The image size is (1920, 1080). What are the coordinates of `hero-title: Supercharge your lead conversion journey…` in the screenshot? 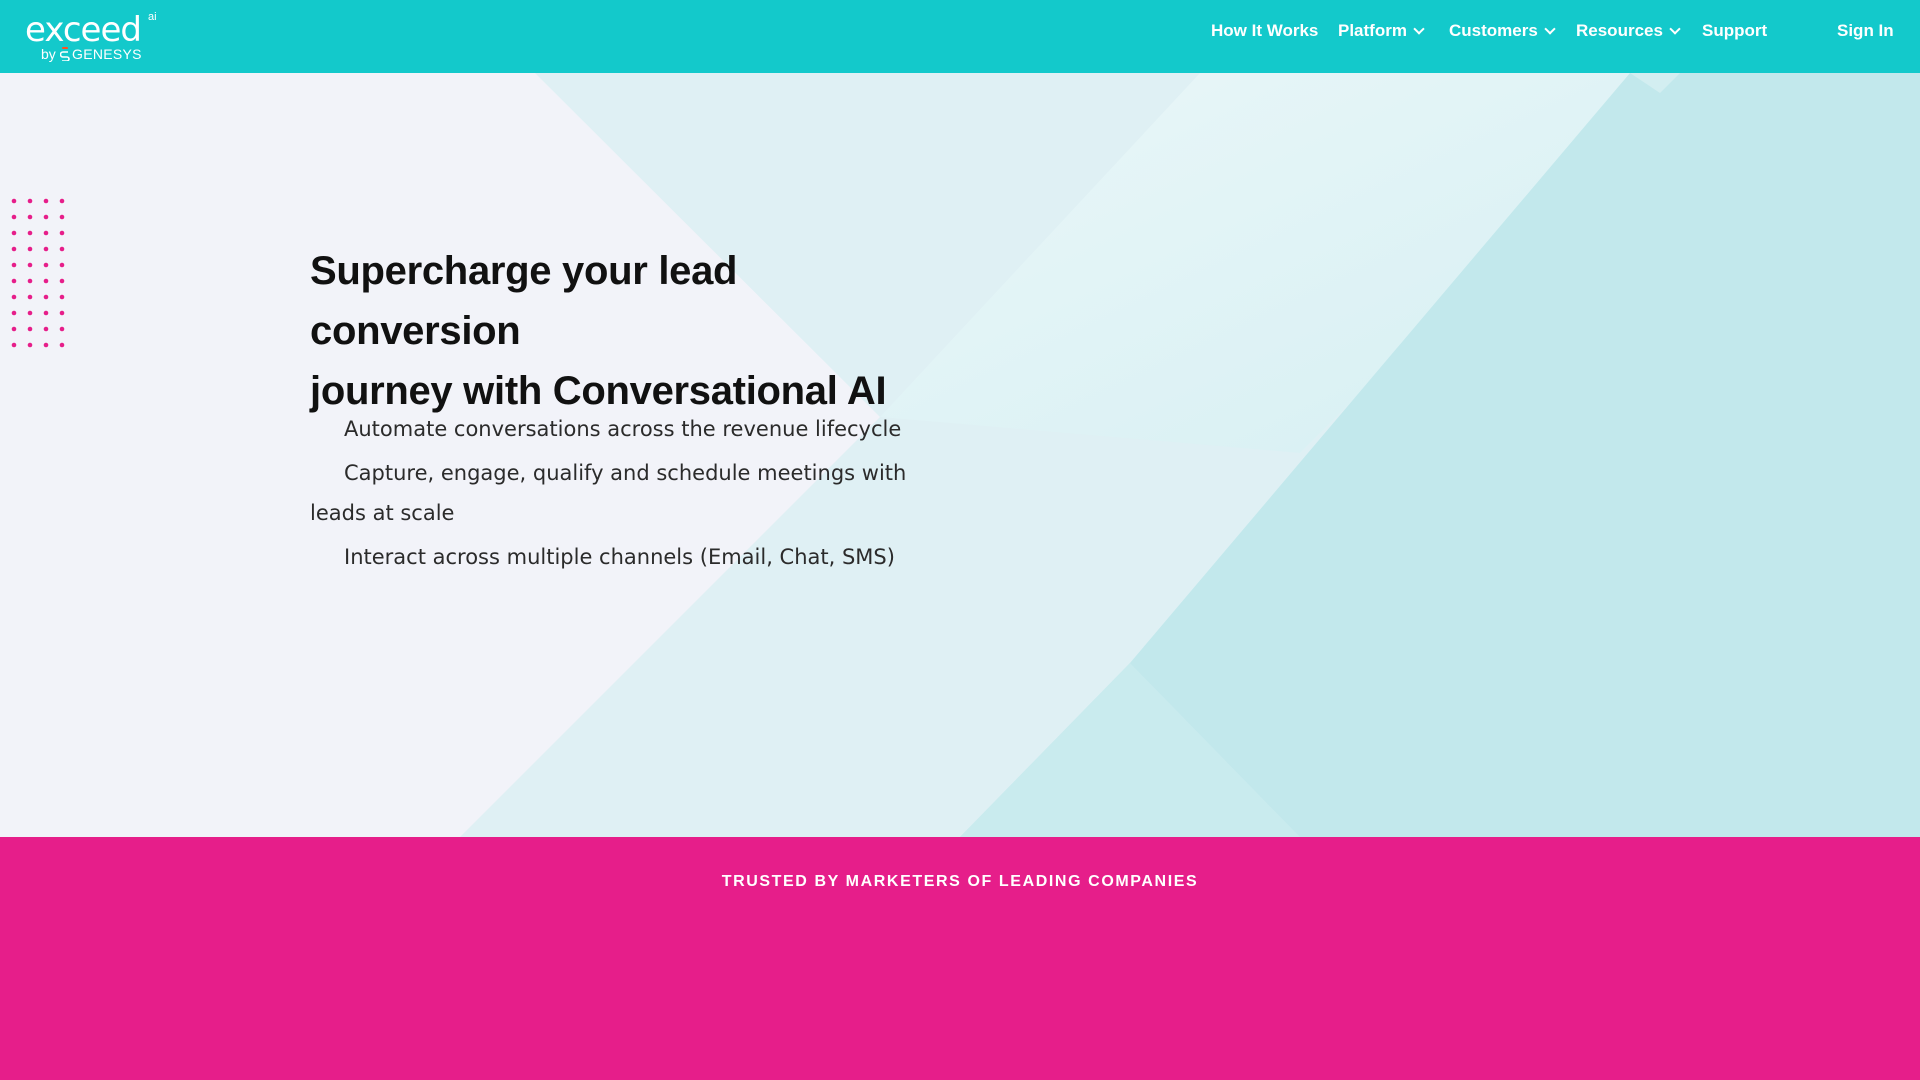 It's located at (630, 331).